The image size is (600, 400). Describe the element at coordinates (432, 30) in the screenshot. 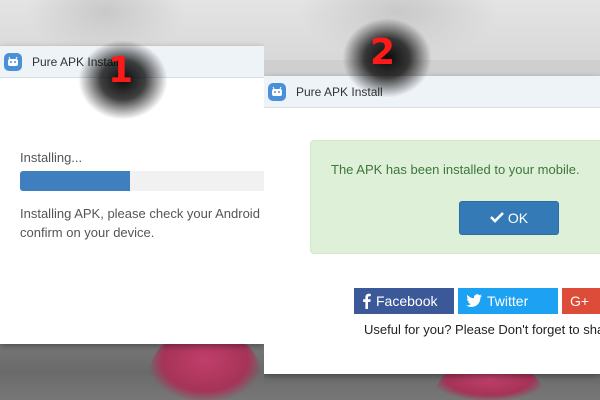

I see `background-photo-top` at that location.